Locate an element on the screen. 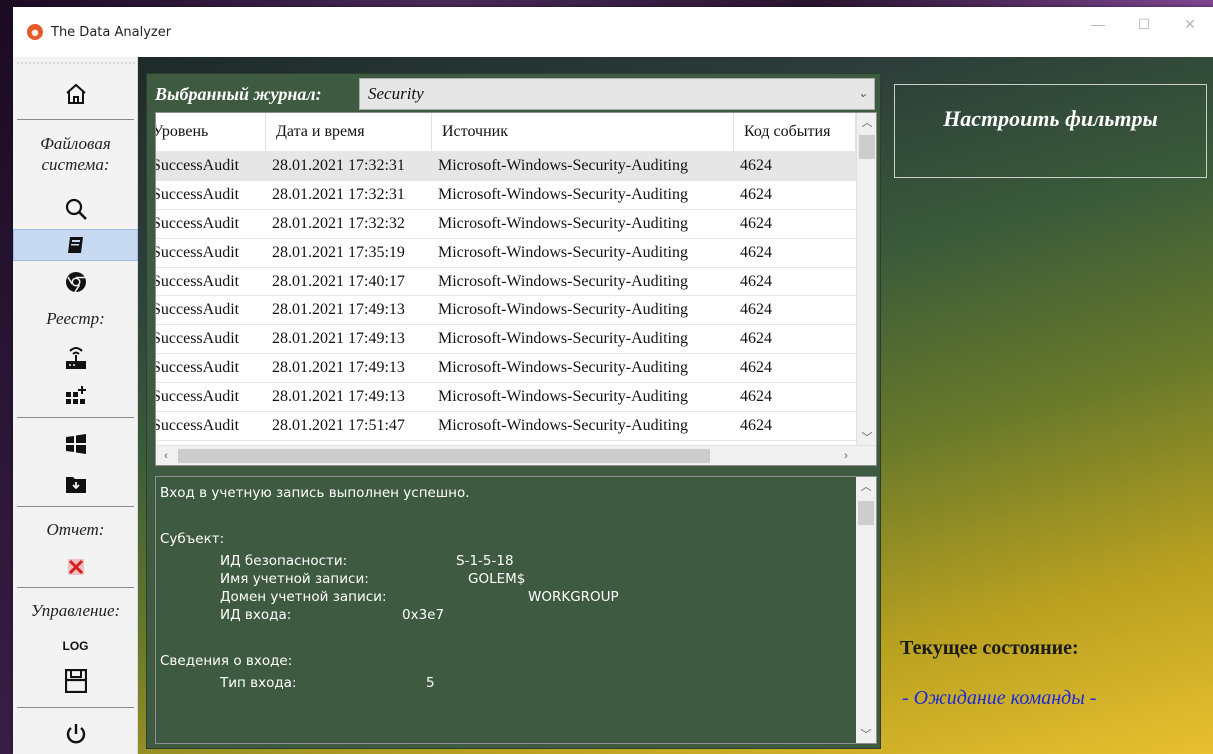 The width and height of the screenshot is (1213, 754). table-vertical-scrollbar: ︿ ﹀ is located at coordinates (866, 279).